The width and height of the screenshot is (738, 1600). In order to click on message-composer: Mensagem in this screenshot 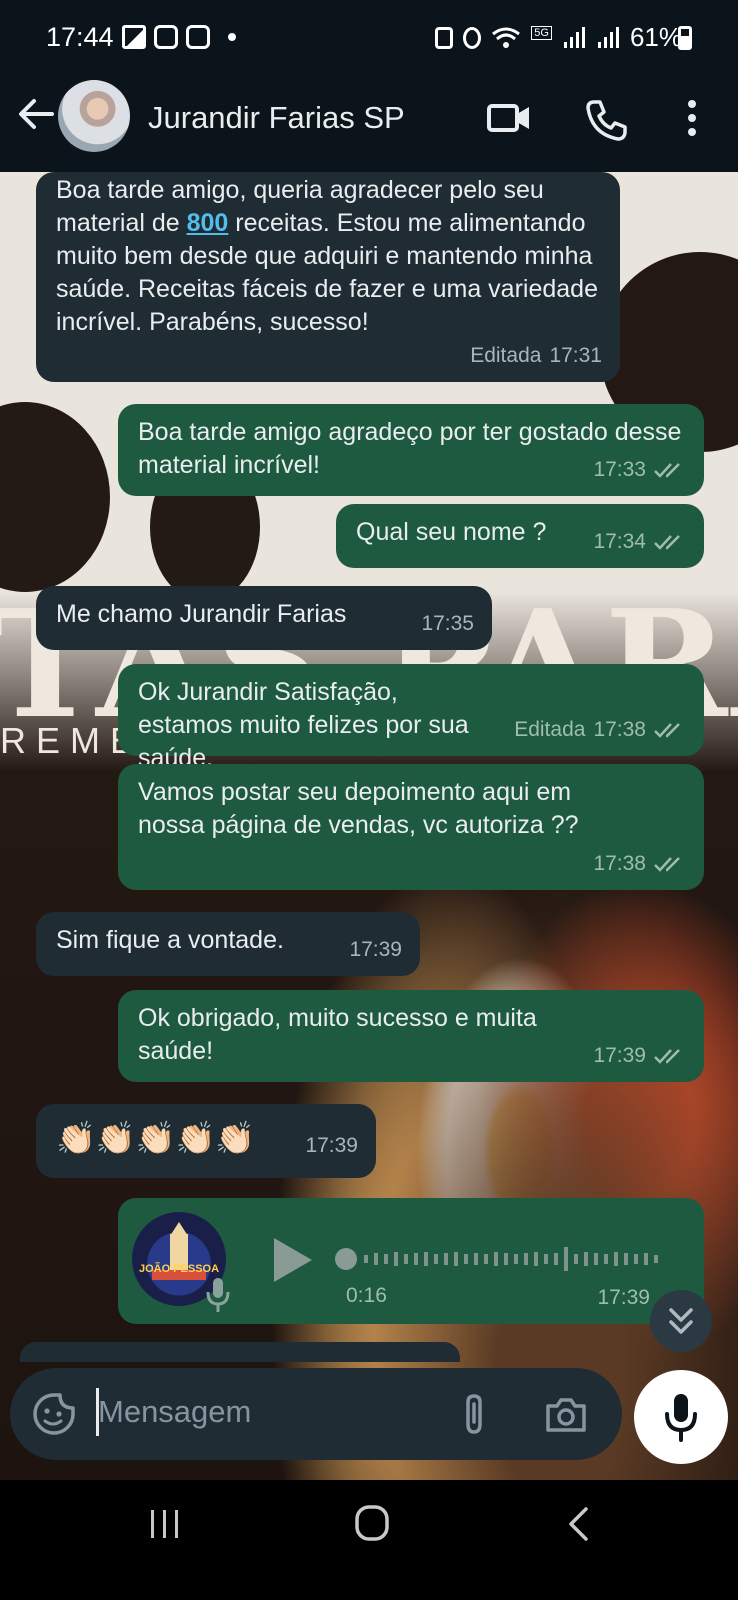, I will do `click(316, 1414)`.